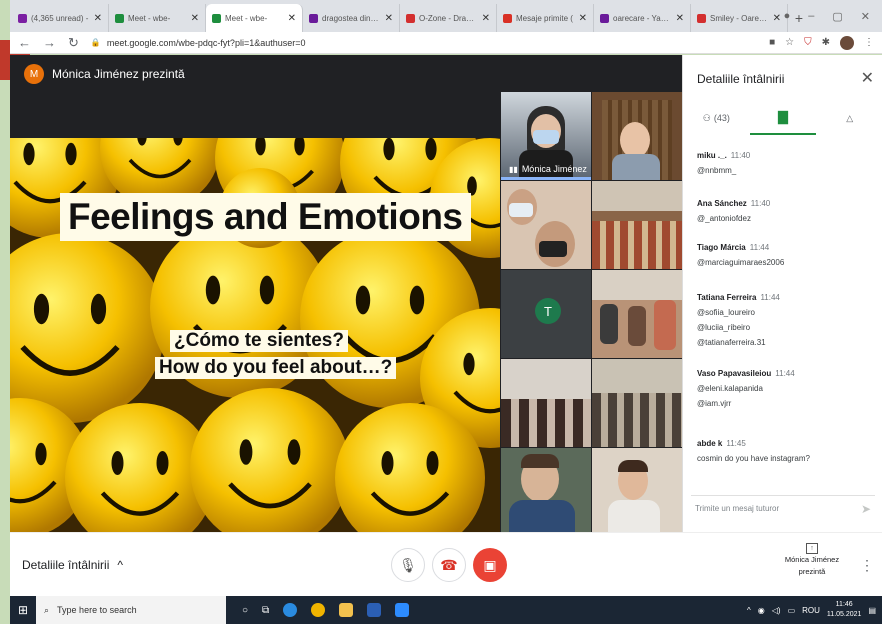  I want to click on message-text: cosmin do you have instagram?, so click(753, 458).